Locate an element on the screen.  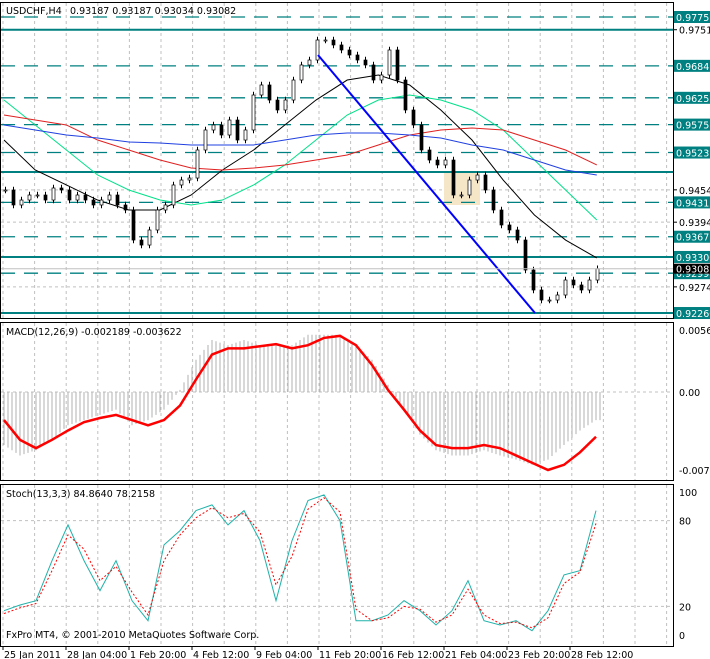
price-axis-label: 0.94545 is located at coordinates (694, 191).